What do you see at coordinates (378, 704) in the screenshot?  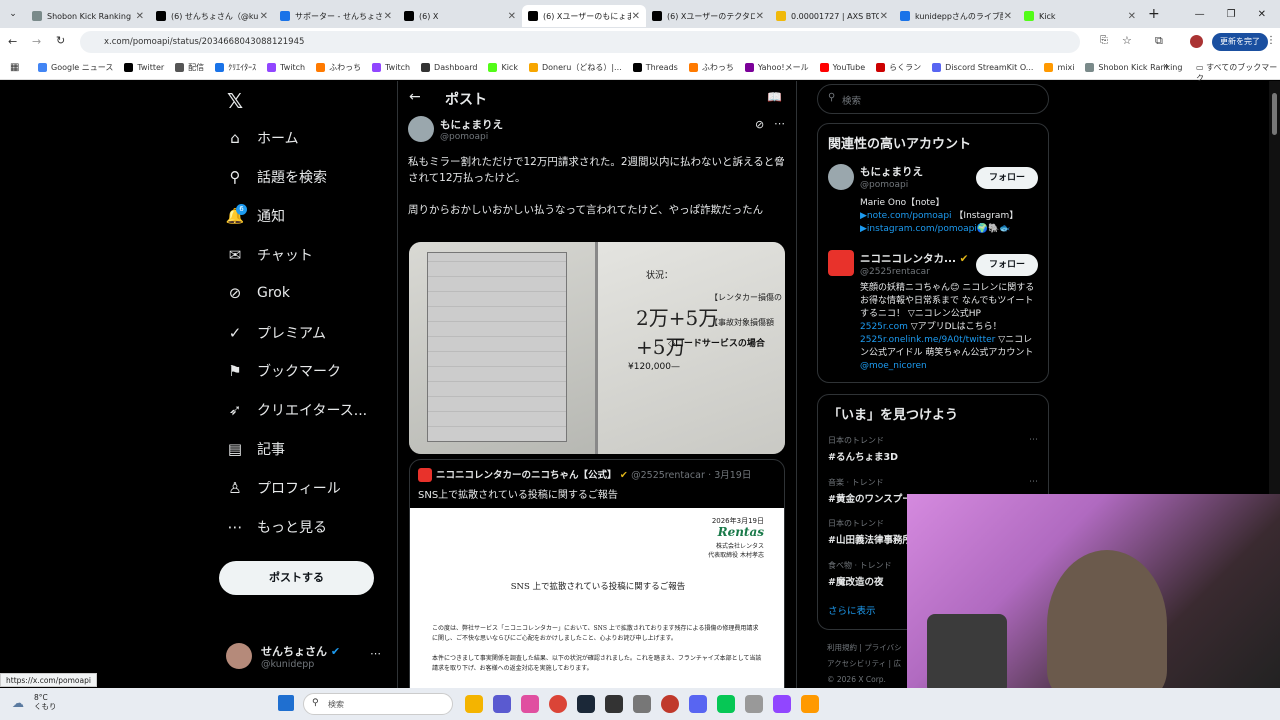 I see `taskbar-search: ⚲ 検索` at bounding box center [378, 704].